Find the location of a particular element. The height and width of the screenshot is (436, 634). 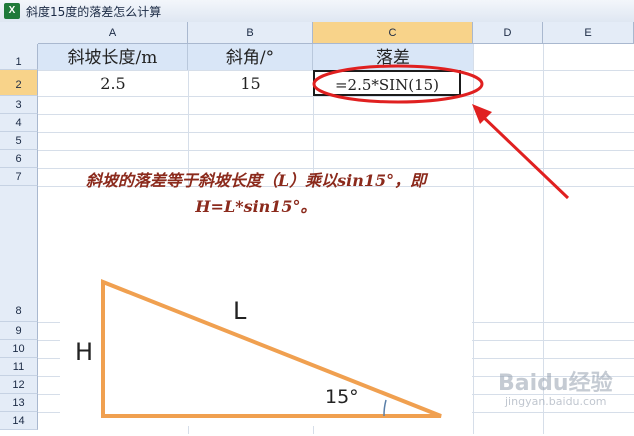

row-header-12: 12 is located at coordinates (19, 385).